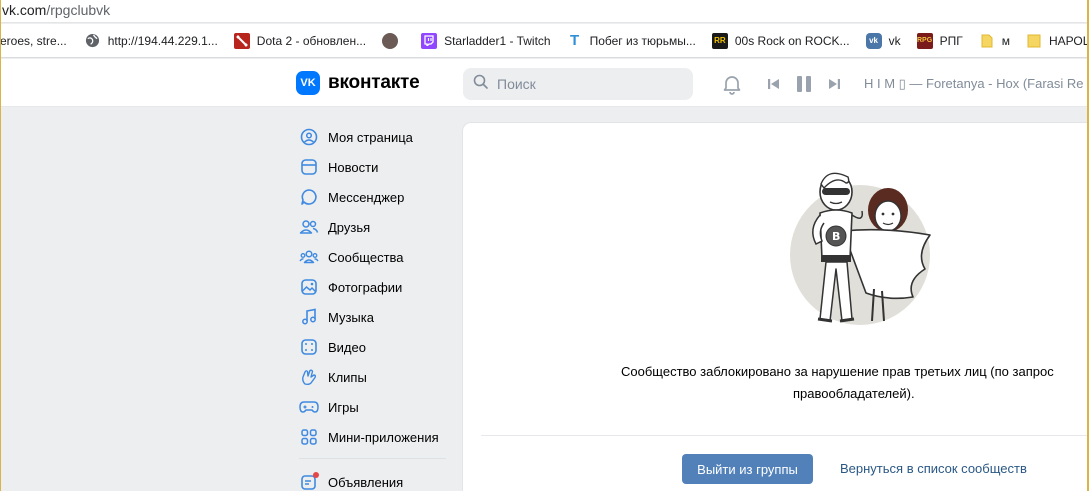 The width and height of the screenshot is (1089, 491). I want to click on nav-item-my-page: Моя страница, so click(370, 137).